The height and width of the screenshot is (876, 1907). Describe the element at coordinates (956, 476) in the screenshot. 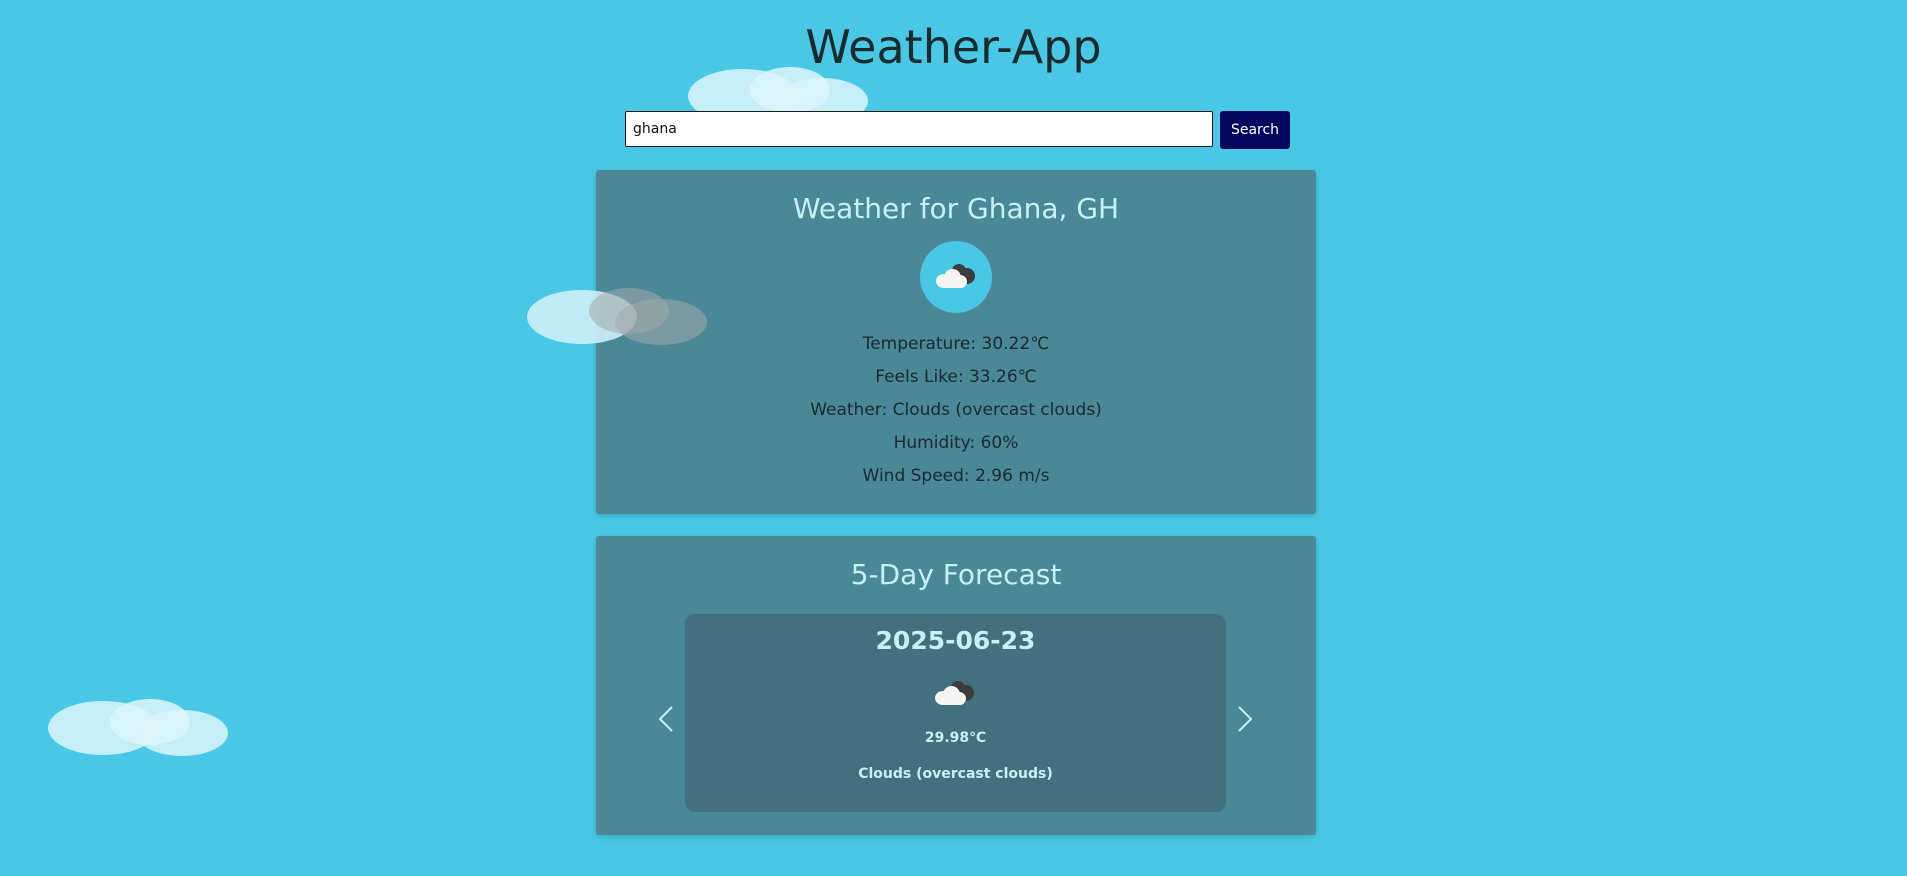

I see `wind-speed-text: Wind Speed: 2.96 m/s` at that location.